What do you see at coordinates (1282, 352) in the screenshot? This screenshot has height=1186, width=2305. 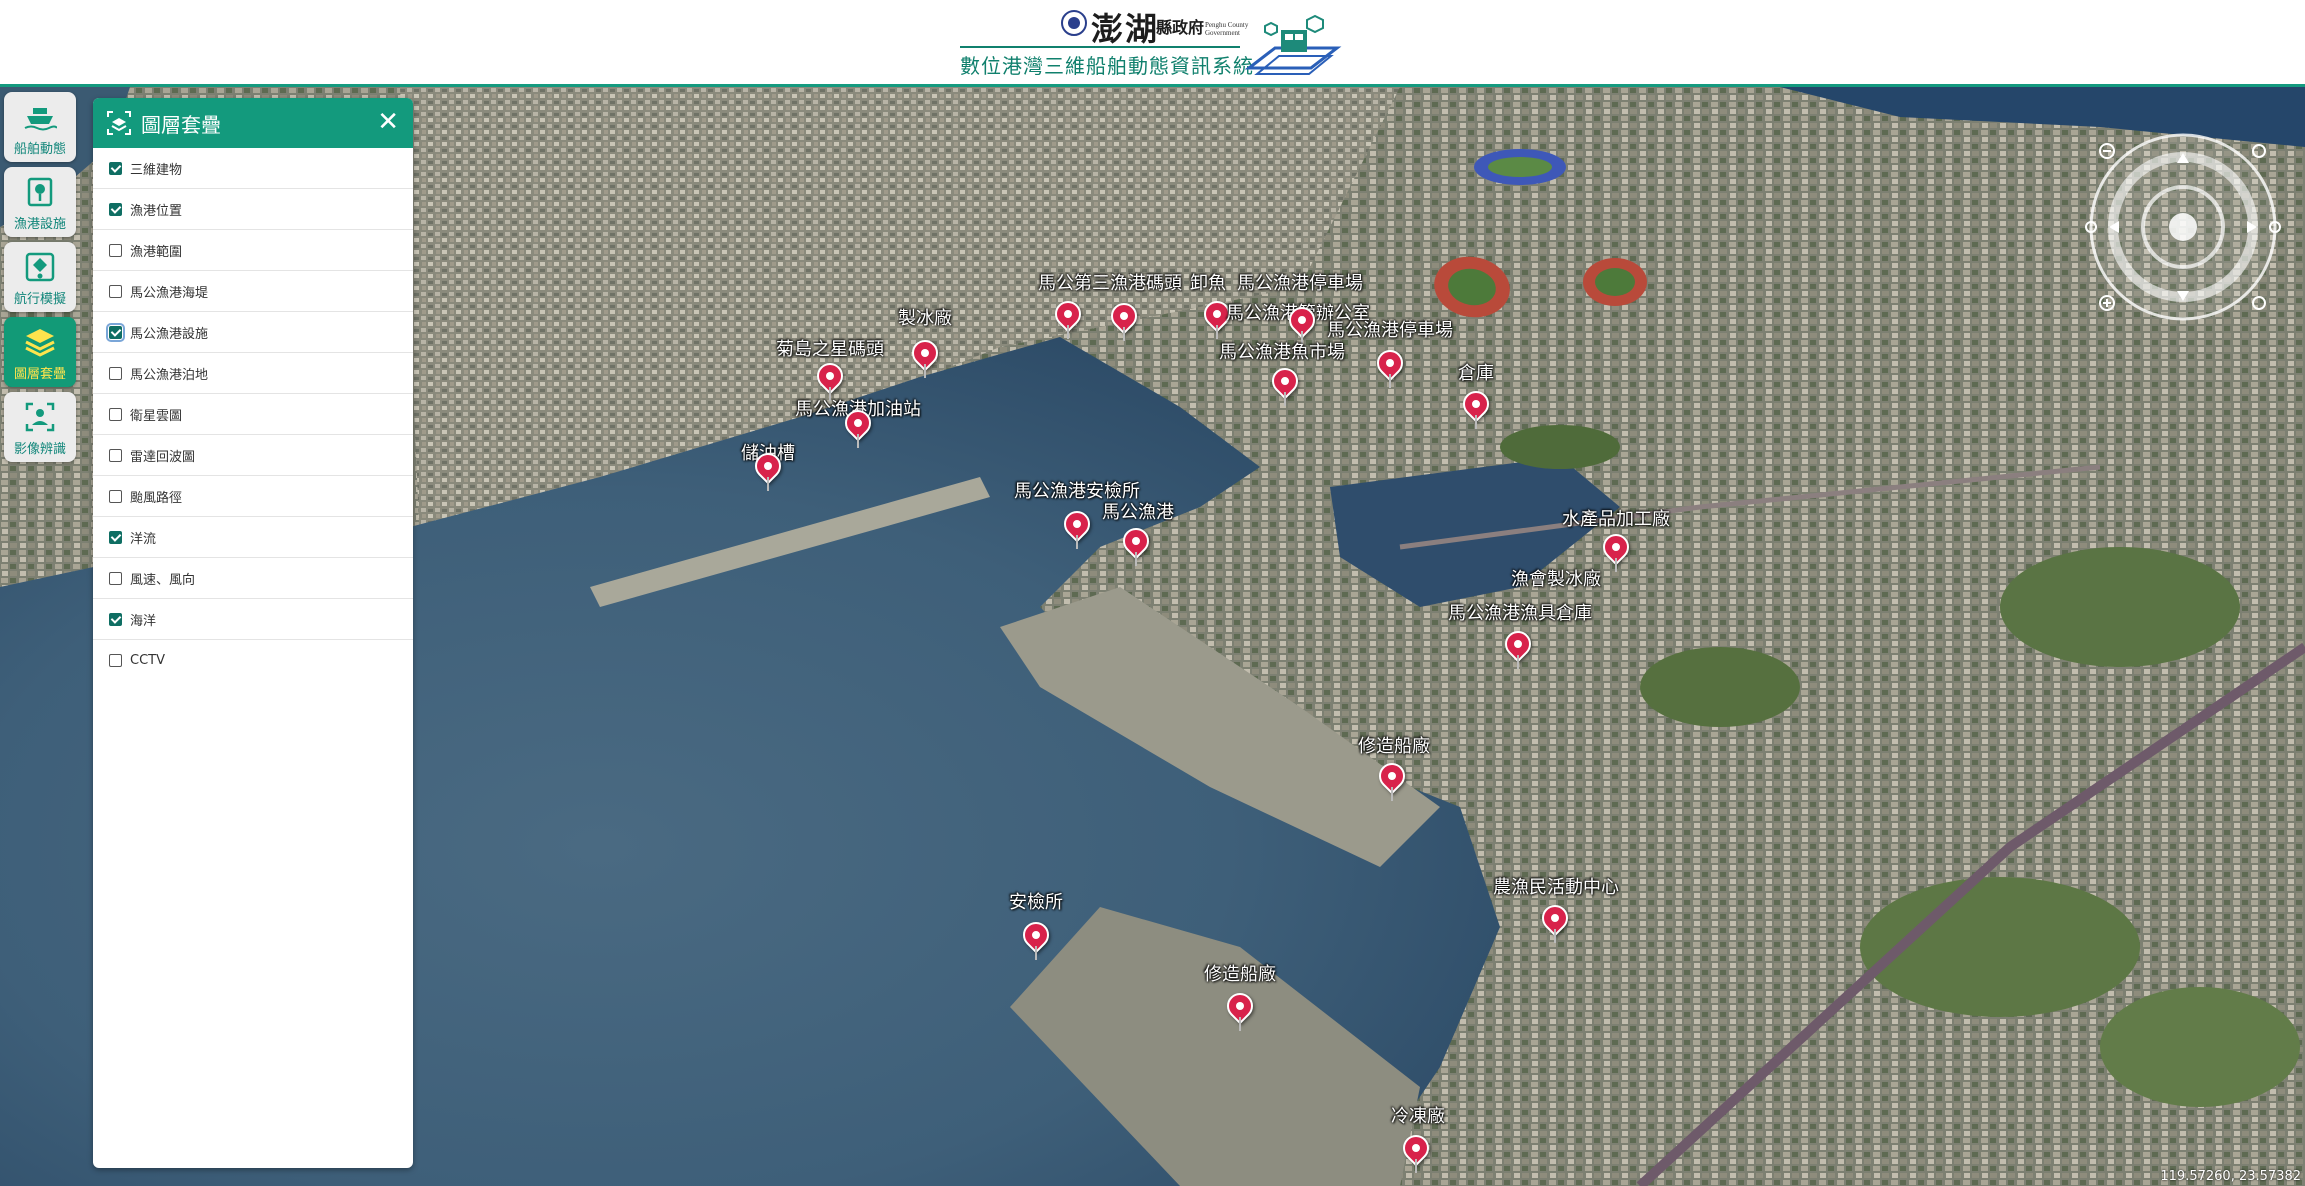 I see `marker-label: 馬公漁港魚市場` at bounding box center [1282, 352].